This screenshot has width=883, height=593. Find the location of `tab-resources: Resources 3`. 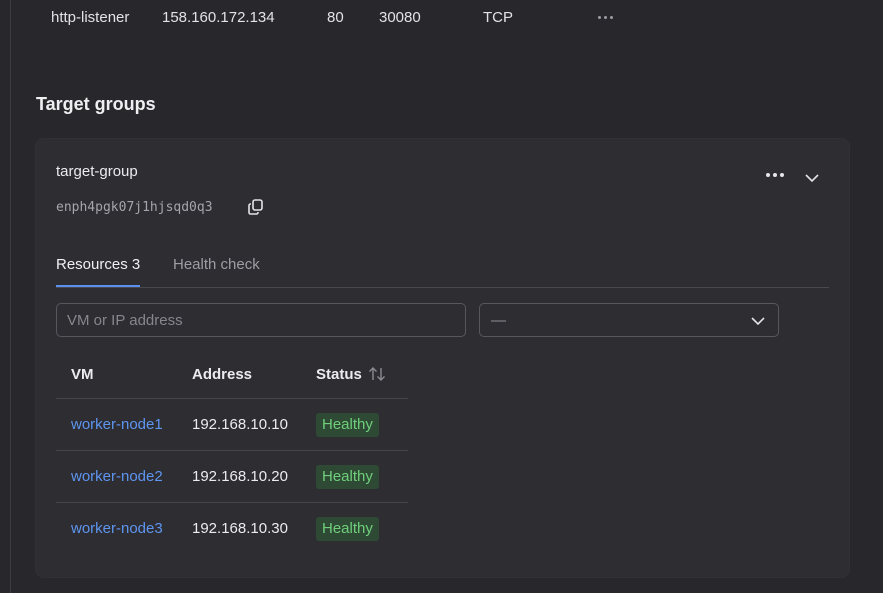

tab-resources: Resources 3 is located at coordinates (98, 271).